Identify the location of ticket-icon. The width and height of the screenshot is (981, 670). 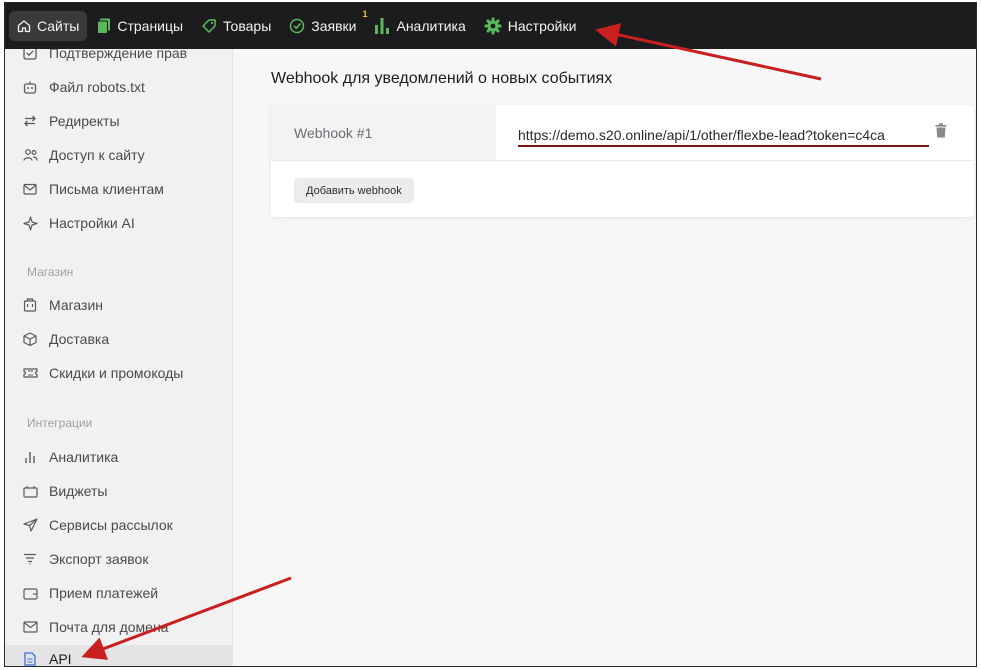
(30, 373).